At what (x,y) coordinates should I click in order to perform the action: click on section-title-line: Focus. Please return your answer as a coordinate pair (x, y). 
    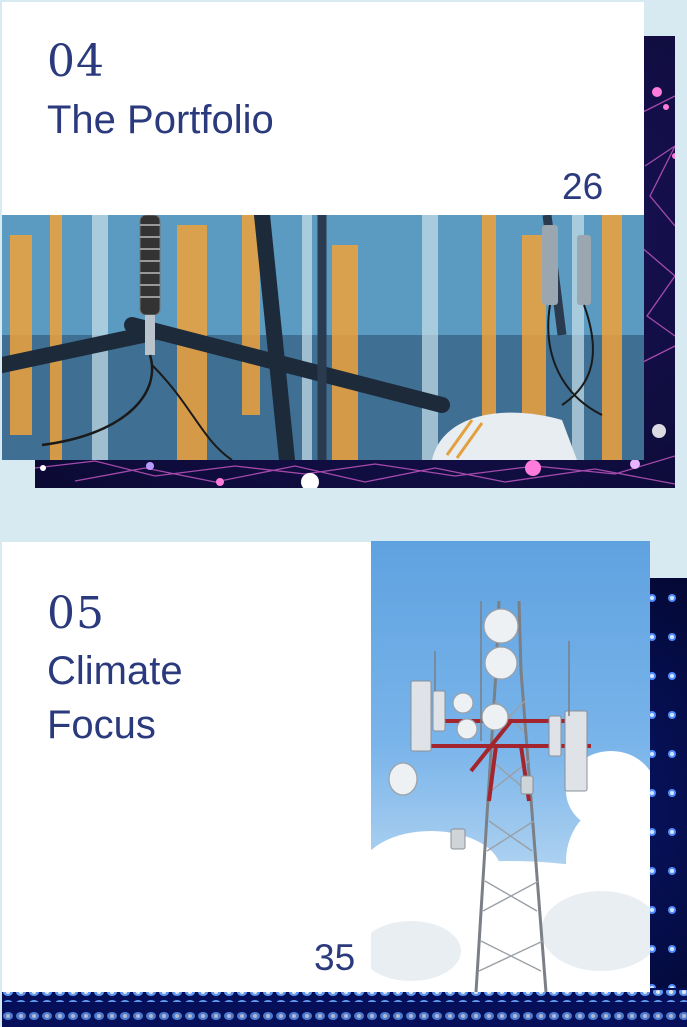
    Looking at the image, I should click on (101, 725).